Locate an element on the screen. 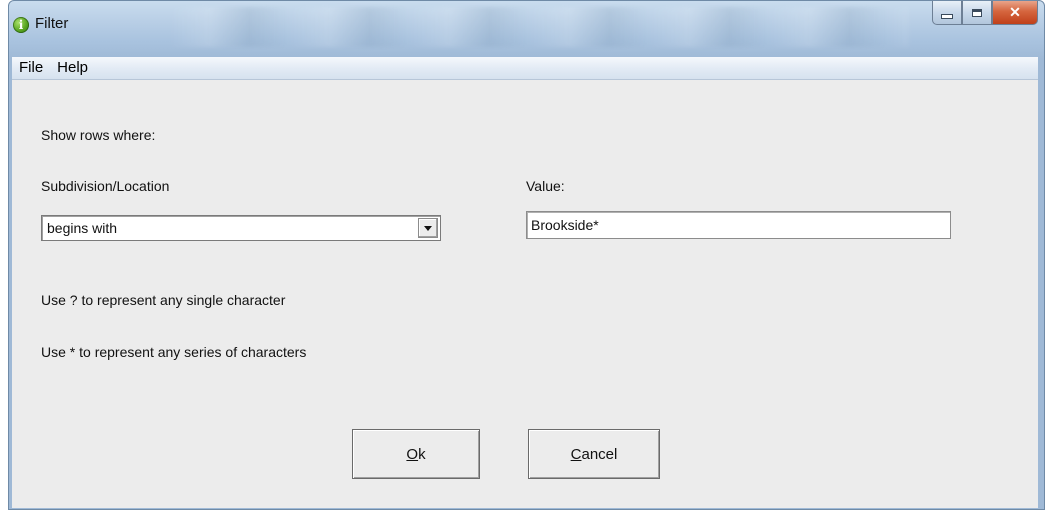  maximize-icon is located at coordinates (977, 12).